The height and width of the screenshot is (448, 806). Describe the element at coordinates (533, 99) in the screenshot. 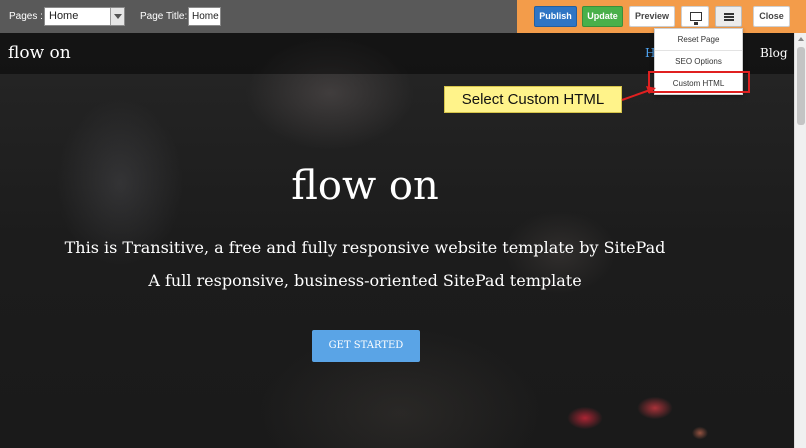

I see `annotation-callout: Select Custom HTML` at that location.